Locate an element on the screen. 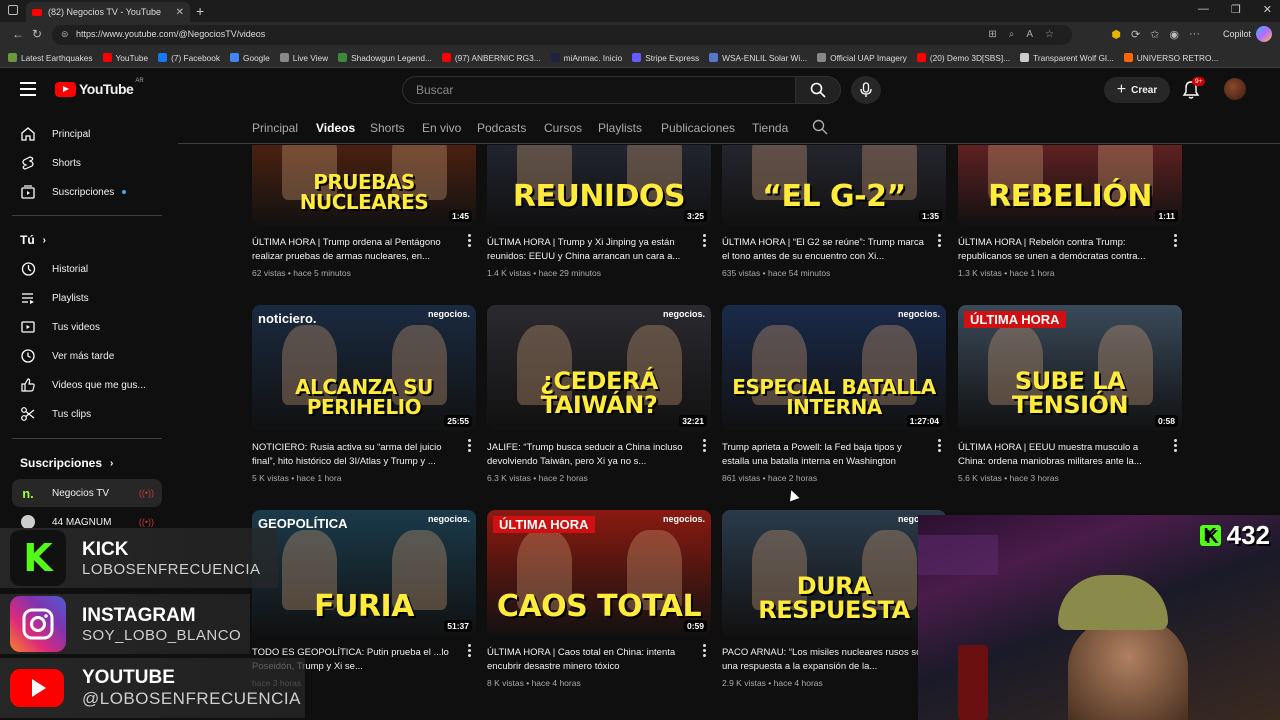 This screenshot has width=1280, height=720. tab-videos: Videos is located at coordinates (335, 128).